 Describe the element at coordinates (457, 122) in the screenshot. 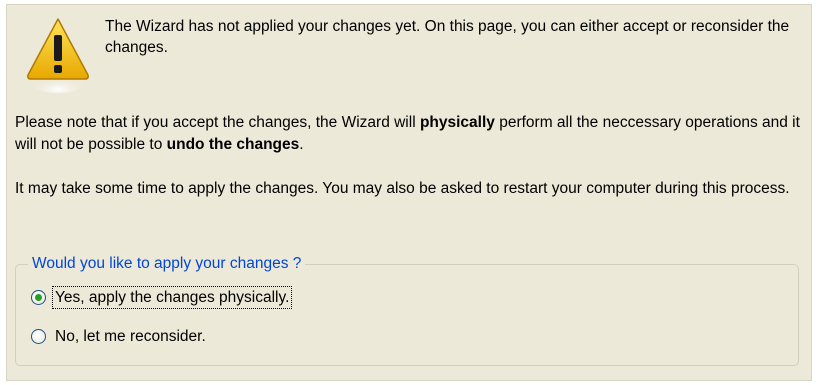

I see `physically-emphasis: physically` at that location.